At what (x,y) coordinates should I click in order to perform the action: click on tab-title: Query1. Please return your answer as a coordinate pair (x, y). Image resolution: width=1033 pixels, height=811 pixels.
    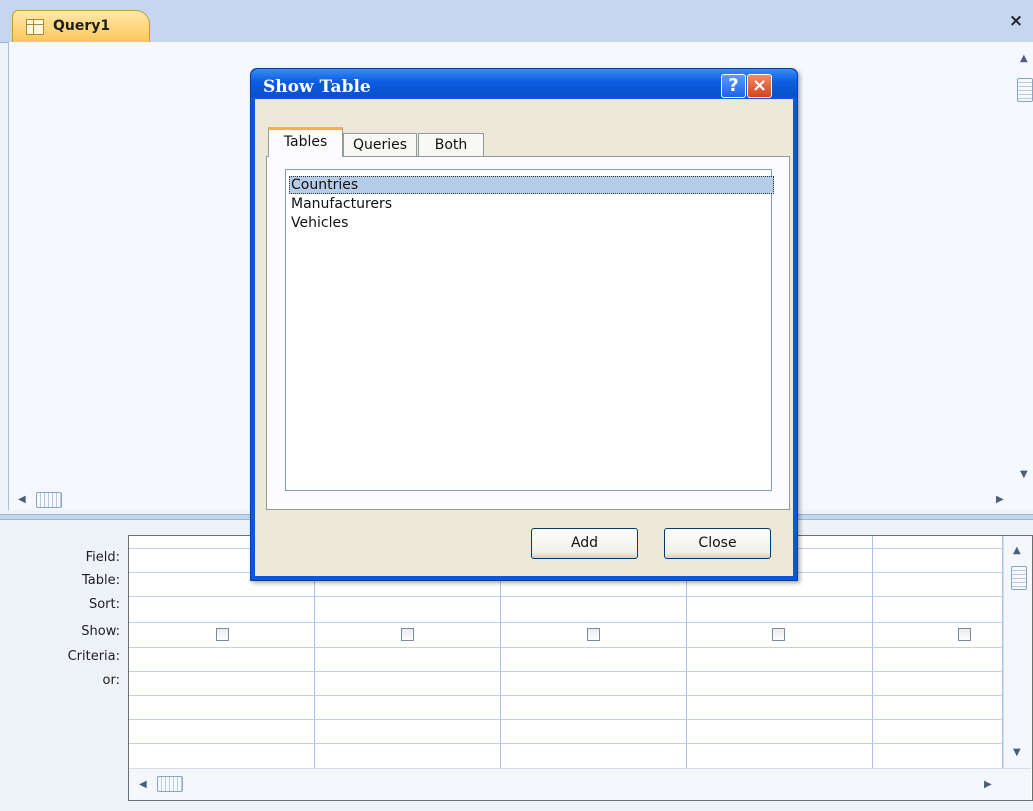
    Looking at the image, I should click on (82, 26).